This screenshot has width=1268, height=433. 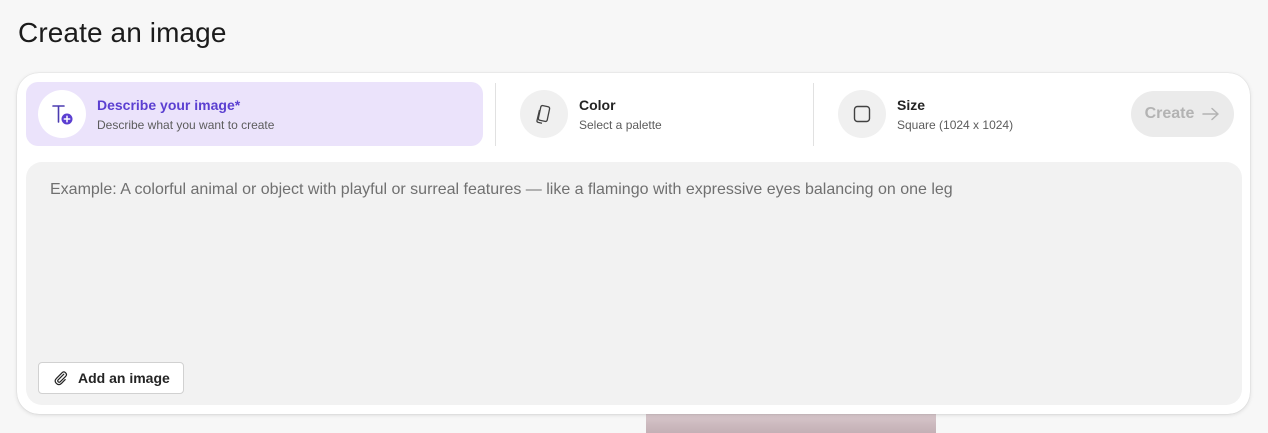 I want to click on size-option-title: Size, so click(x=911, y=104).